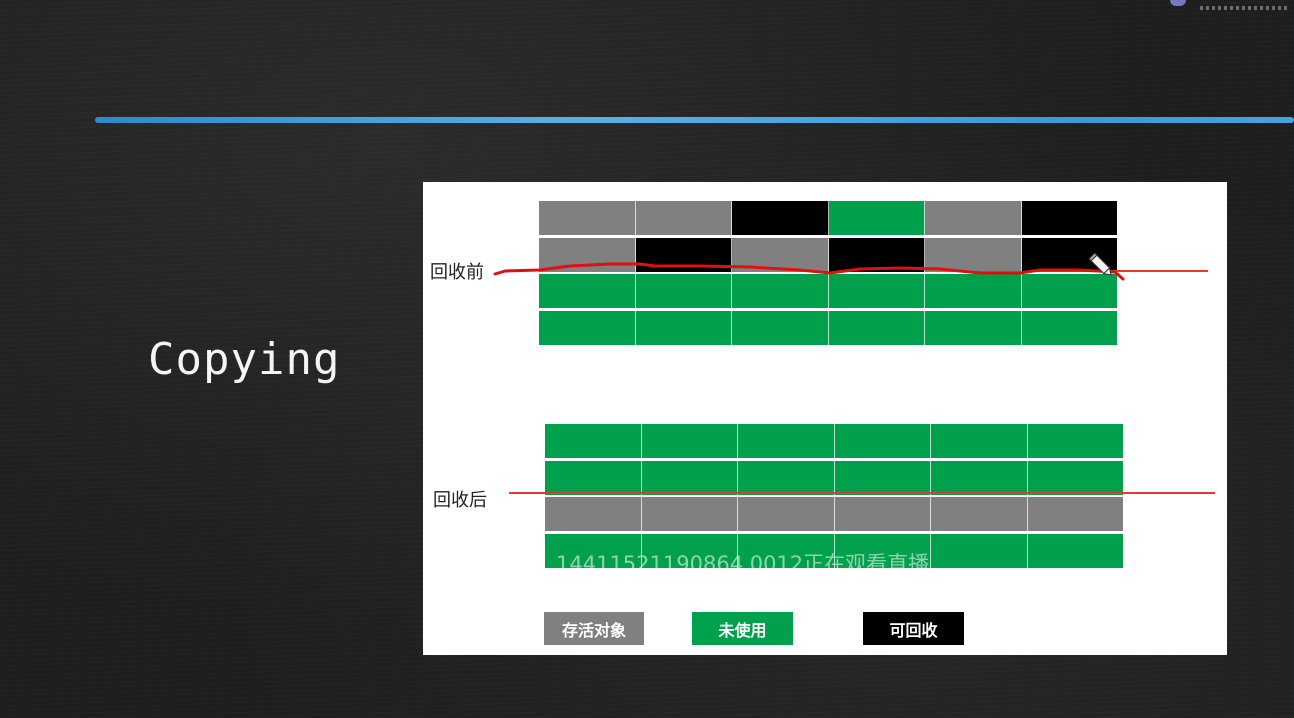 Image resolution: width=1294 pixels, height=718 pixels. I want to click on handdrawn-annotation, so click(809, 271).